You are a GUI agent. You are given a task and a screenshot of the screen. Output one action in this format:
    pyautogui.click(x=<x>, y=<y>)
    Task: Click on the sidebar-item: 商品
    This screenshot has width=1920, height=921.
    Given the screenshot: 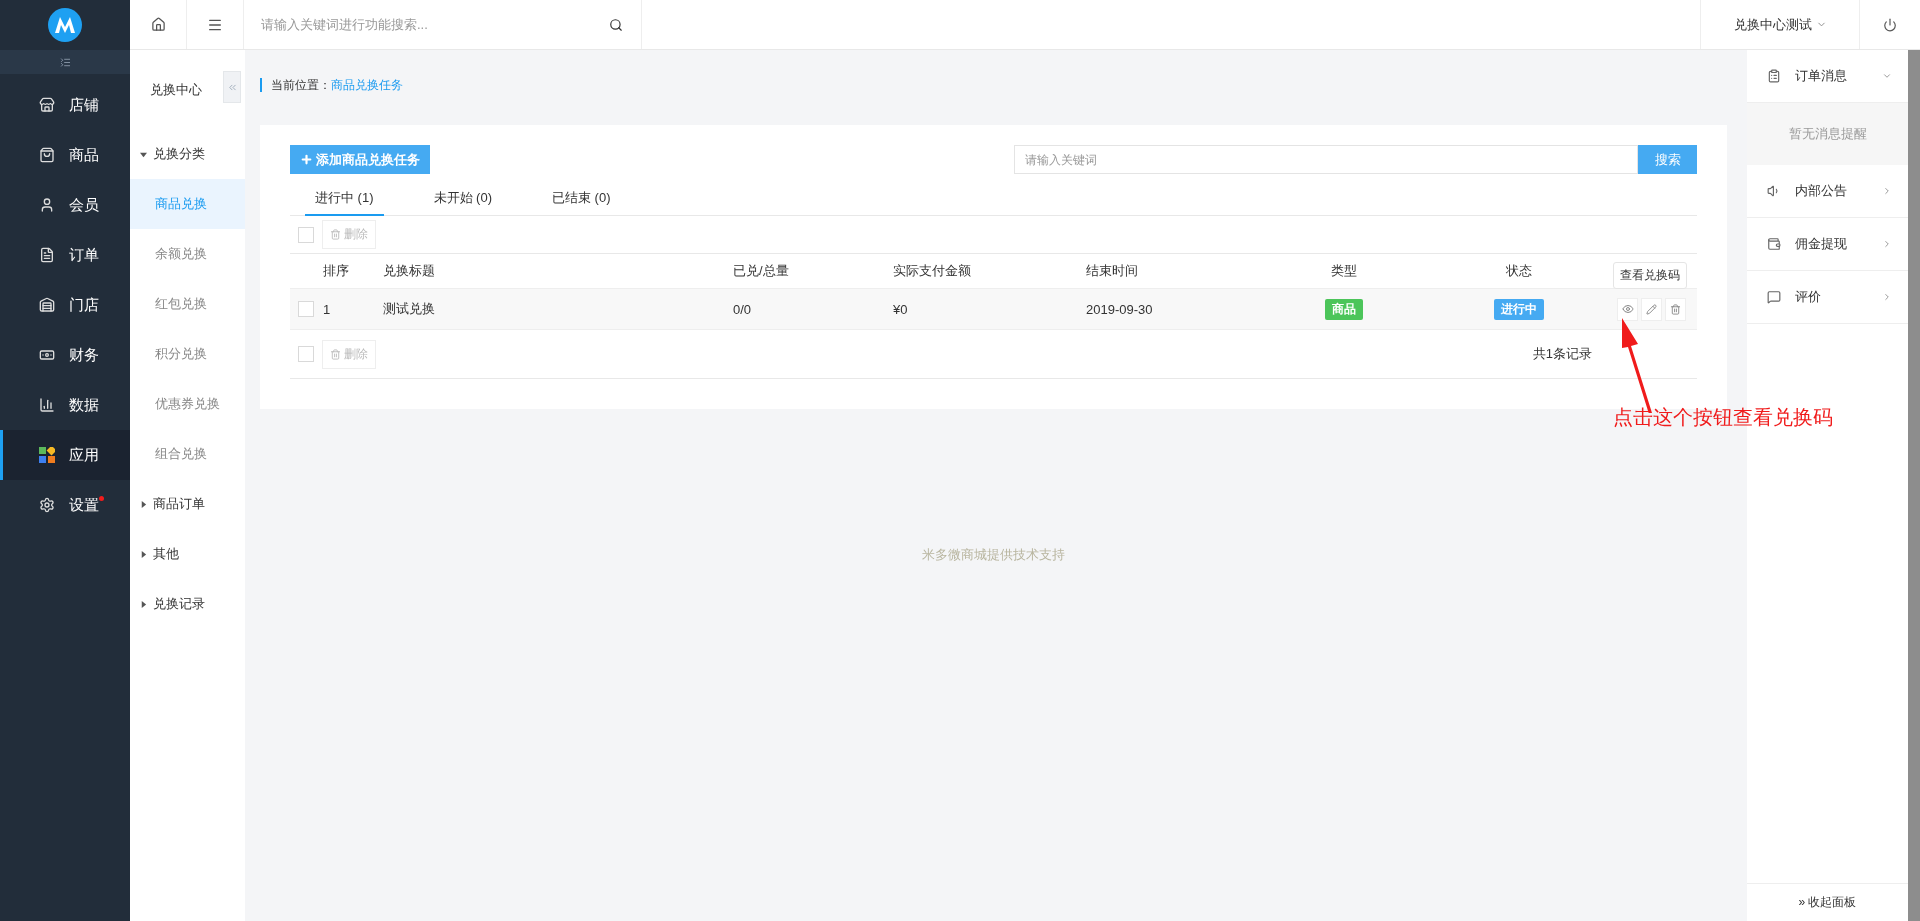 What is the action you would take?
    pyautogui.click(x=65, y=155)
    